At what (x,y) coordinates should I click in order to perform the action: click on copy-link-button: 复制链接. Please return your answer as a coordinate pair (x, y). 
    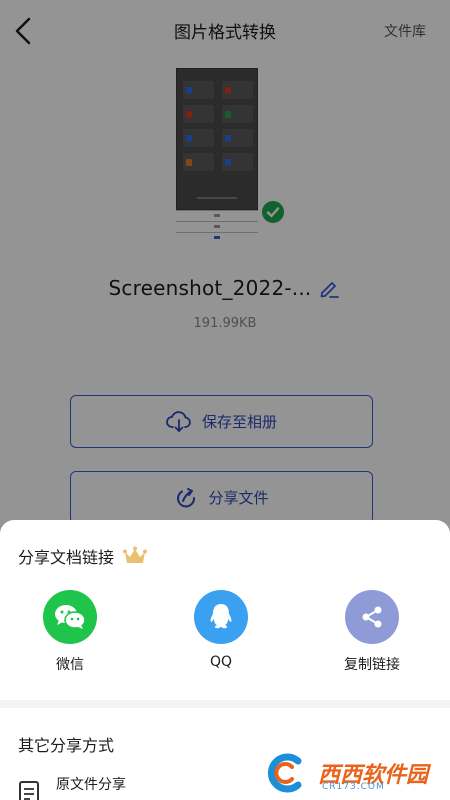
    Looking at the image, I should click on (372, 632).